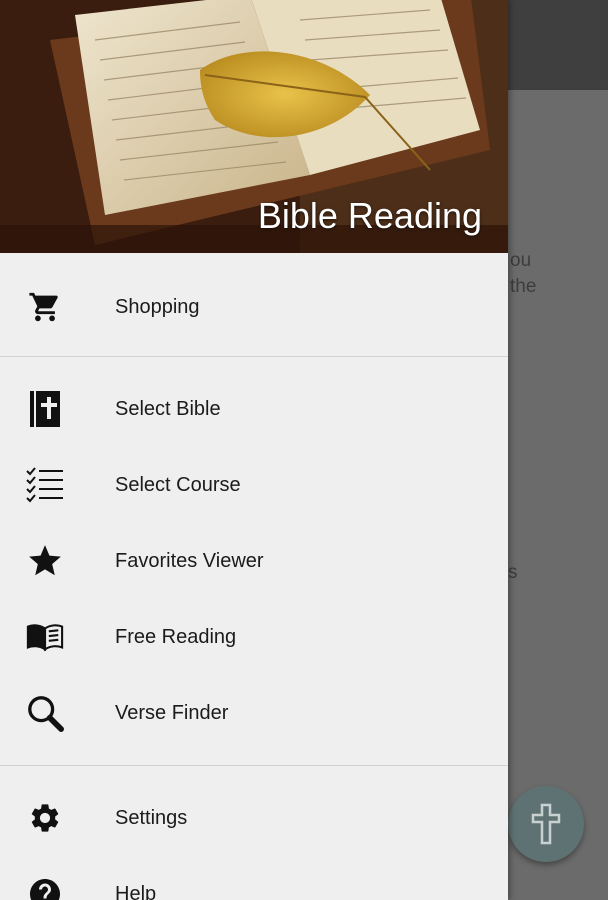 This screenshot has height=900, width=608. I want to click on header-title: Bible Reading, so click(369, 215).